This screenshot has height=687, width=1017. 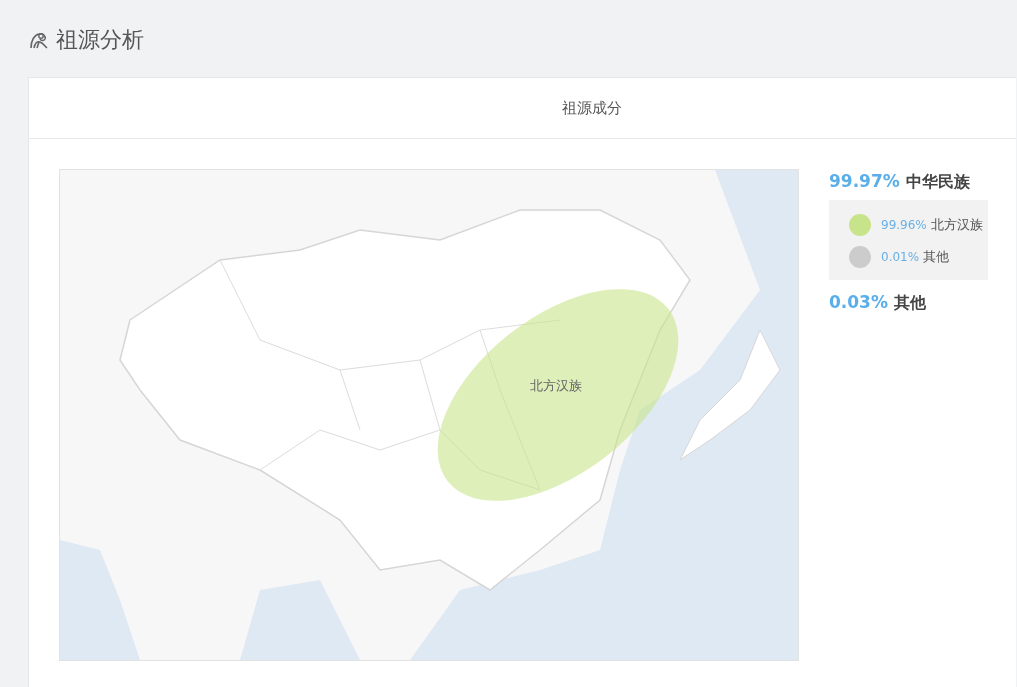 I want to click on subgroup-name: 北方汉族, so click(x=956, y=225).